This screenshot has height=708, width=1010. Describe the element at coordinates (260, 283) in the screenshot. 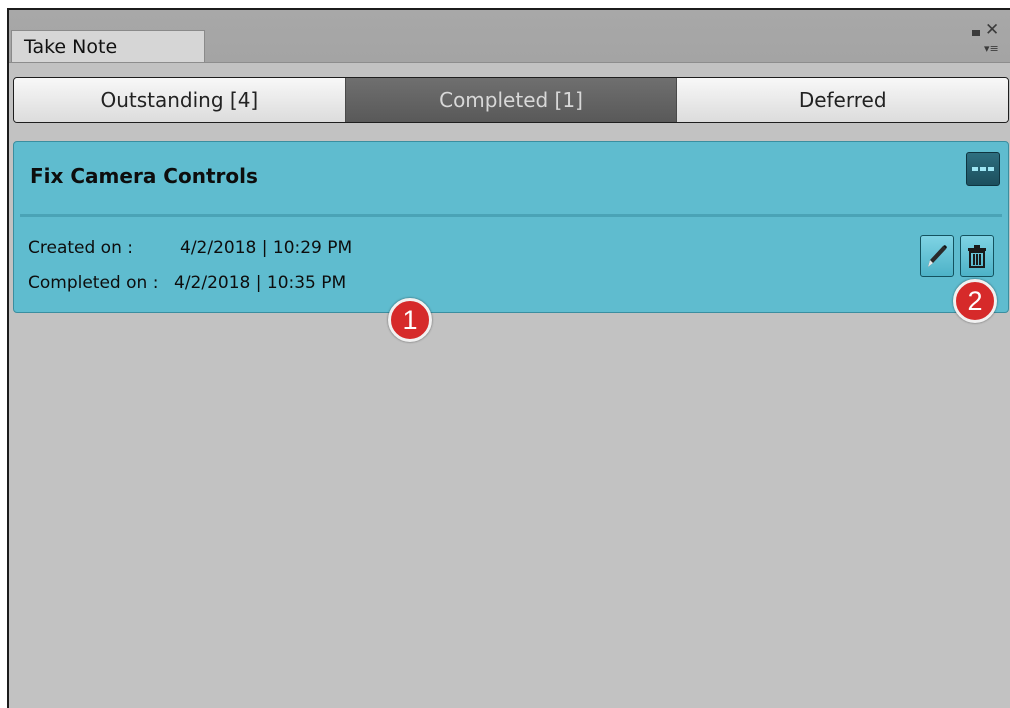

I see `completed-value: 4/2/2018 | 10:35 PM` at that location.